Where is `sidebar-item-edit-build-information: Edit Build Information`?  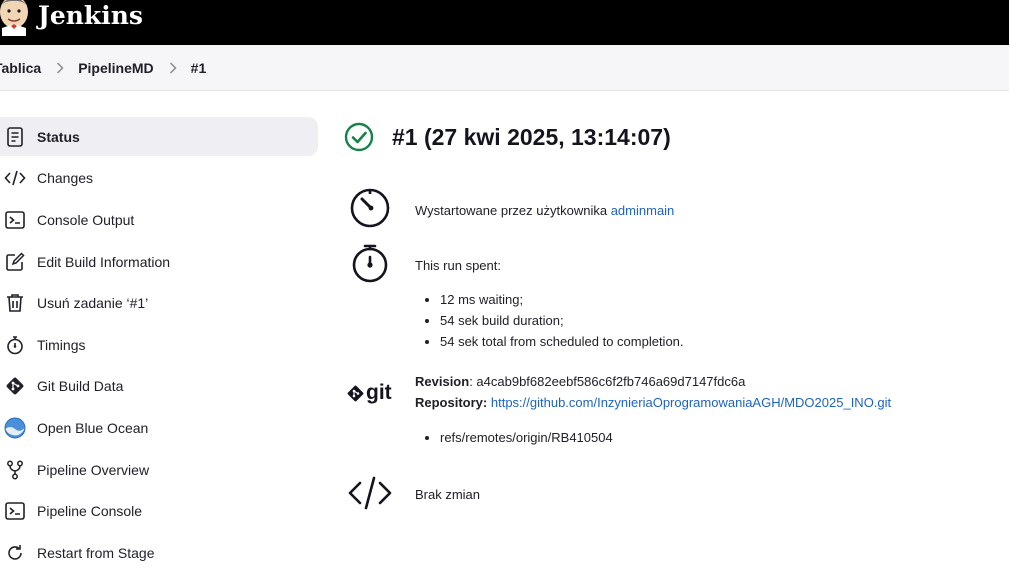
sidebar-item-edit-build-information: Edit Build Information is located at coordinates (159, 261).